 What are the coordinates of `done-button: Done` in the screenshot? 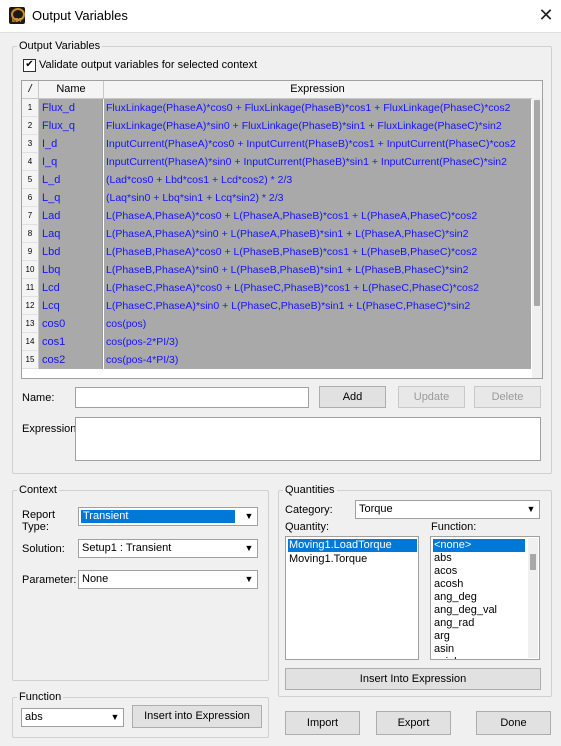 It's located at (513, 723).